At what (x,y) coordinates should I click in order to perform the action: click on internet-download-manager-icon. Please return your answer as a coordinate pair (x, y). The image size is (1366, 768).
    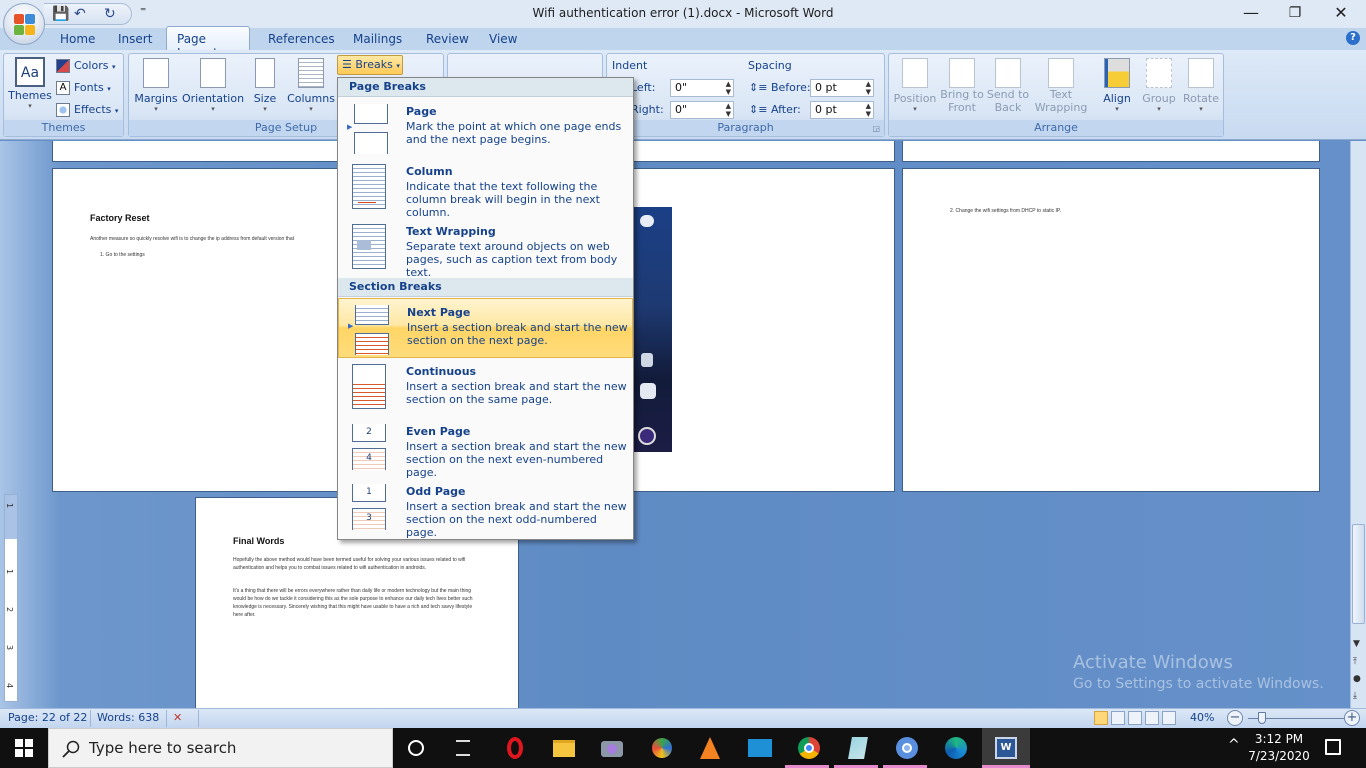
    Looking at the image, I should click on (662, 748).